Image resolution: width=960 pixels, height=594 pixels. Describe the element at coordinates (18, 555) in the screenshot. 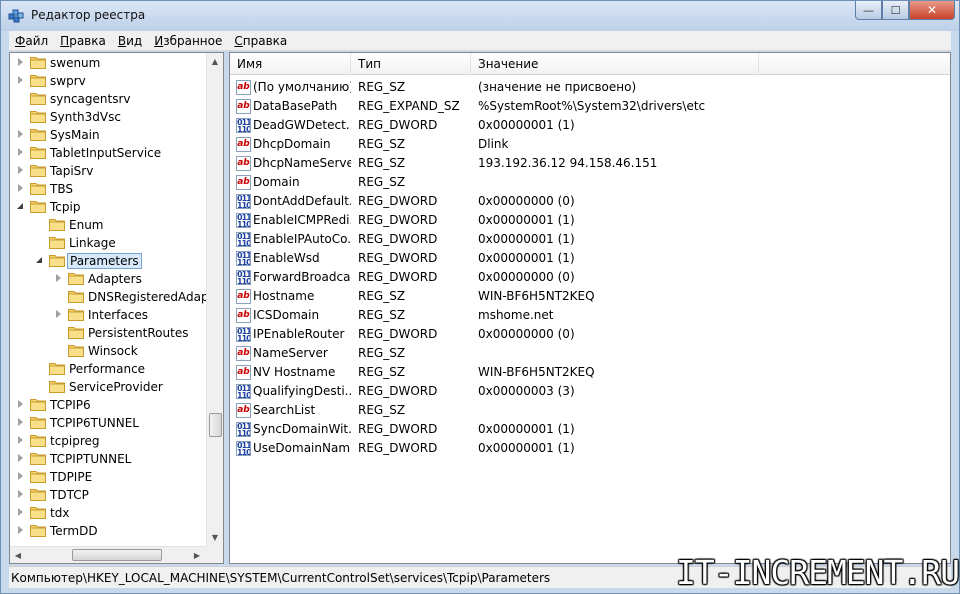

I see `scroll-left-arrow-icon: ◀` at that location.